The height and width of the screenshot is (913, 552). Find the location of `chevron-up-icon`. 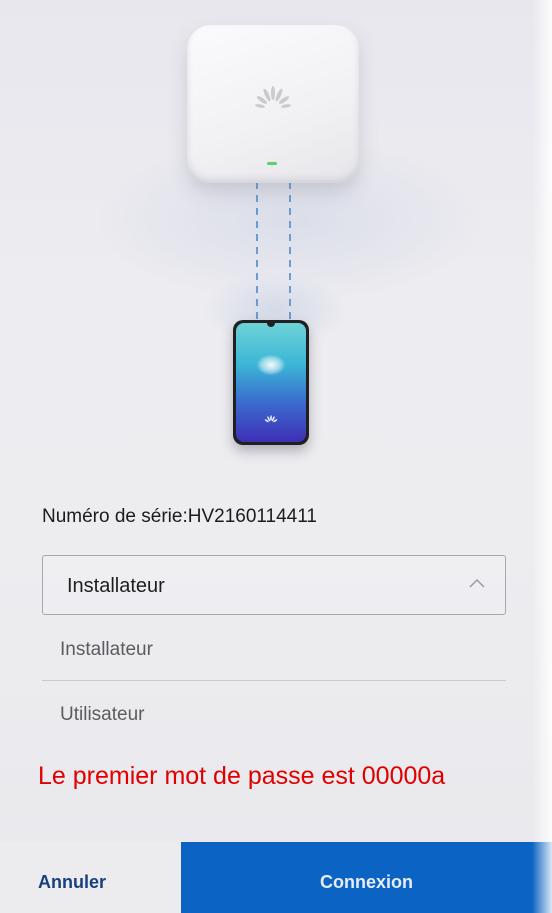

chevron-up-icon is located at coordinates (477, 583).